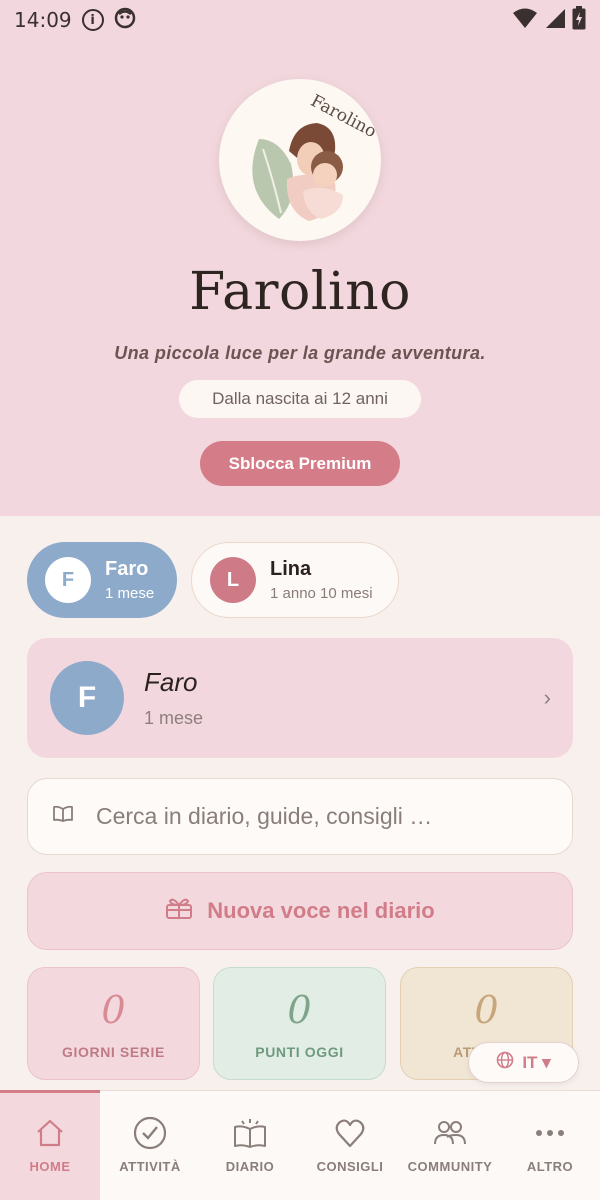 Image resolution: width=600 pixels, height=1200 pixels. Describe the element at coordinates (300, 463) in the screenshot. I see `unlock-premium-button: Sblocca Premium` at that location.